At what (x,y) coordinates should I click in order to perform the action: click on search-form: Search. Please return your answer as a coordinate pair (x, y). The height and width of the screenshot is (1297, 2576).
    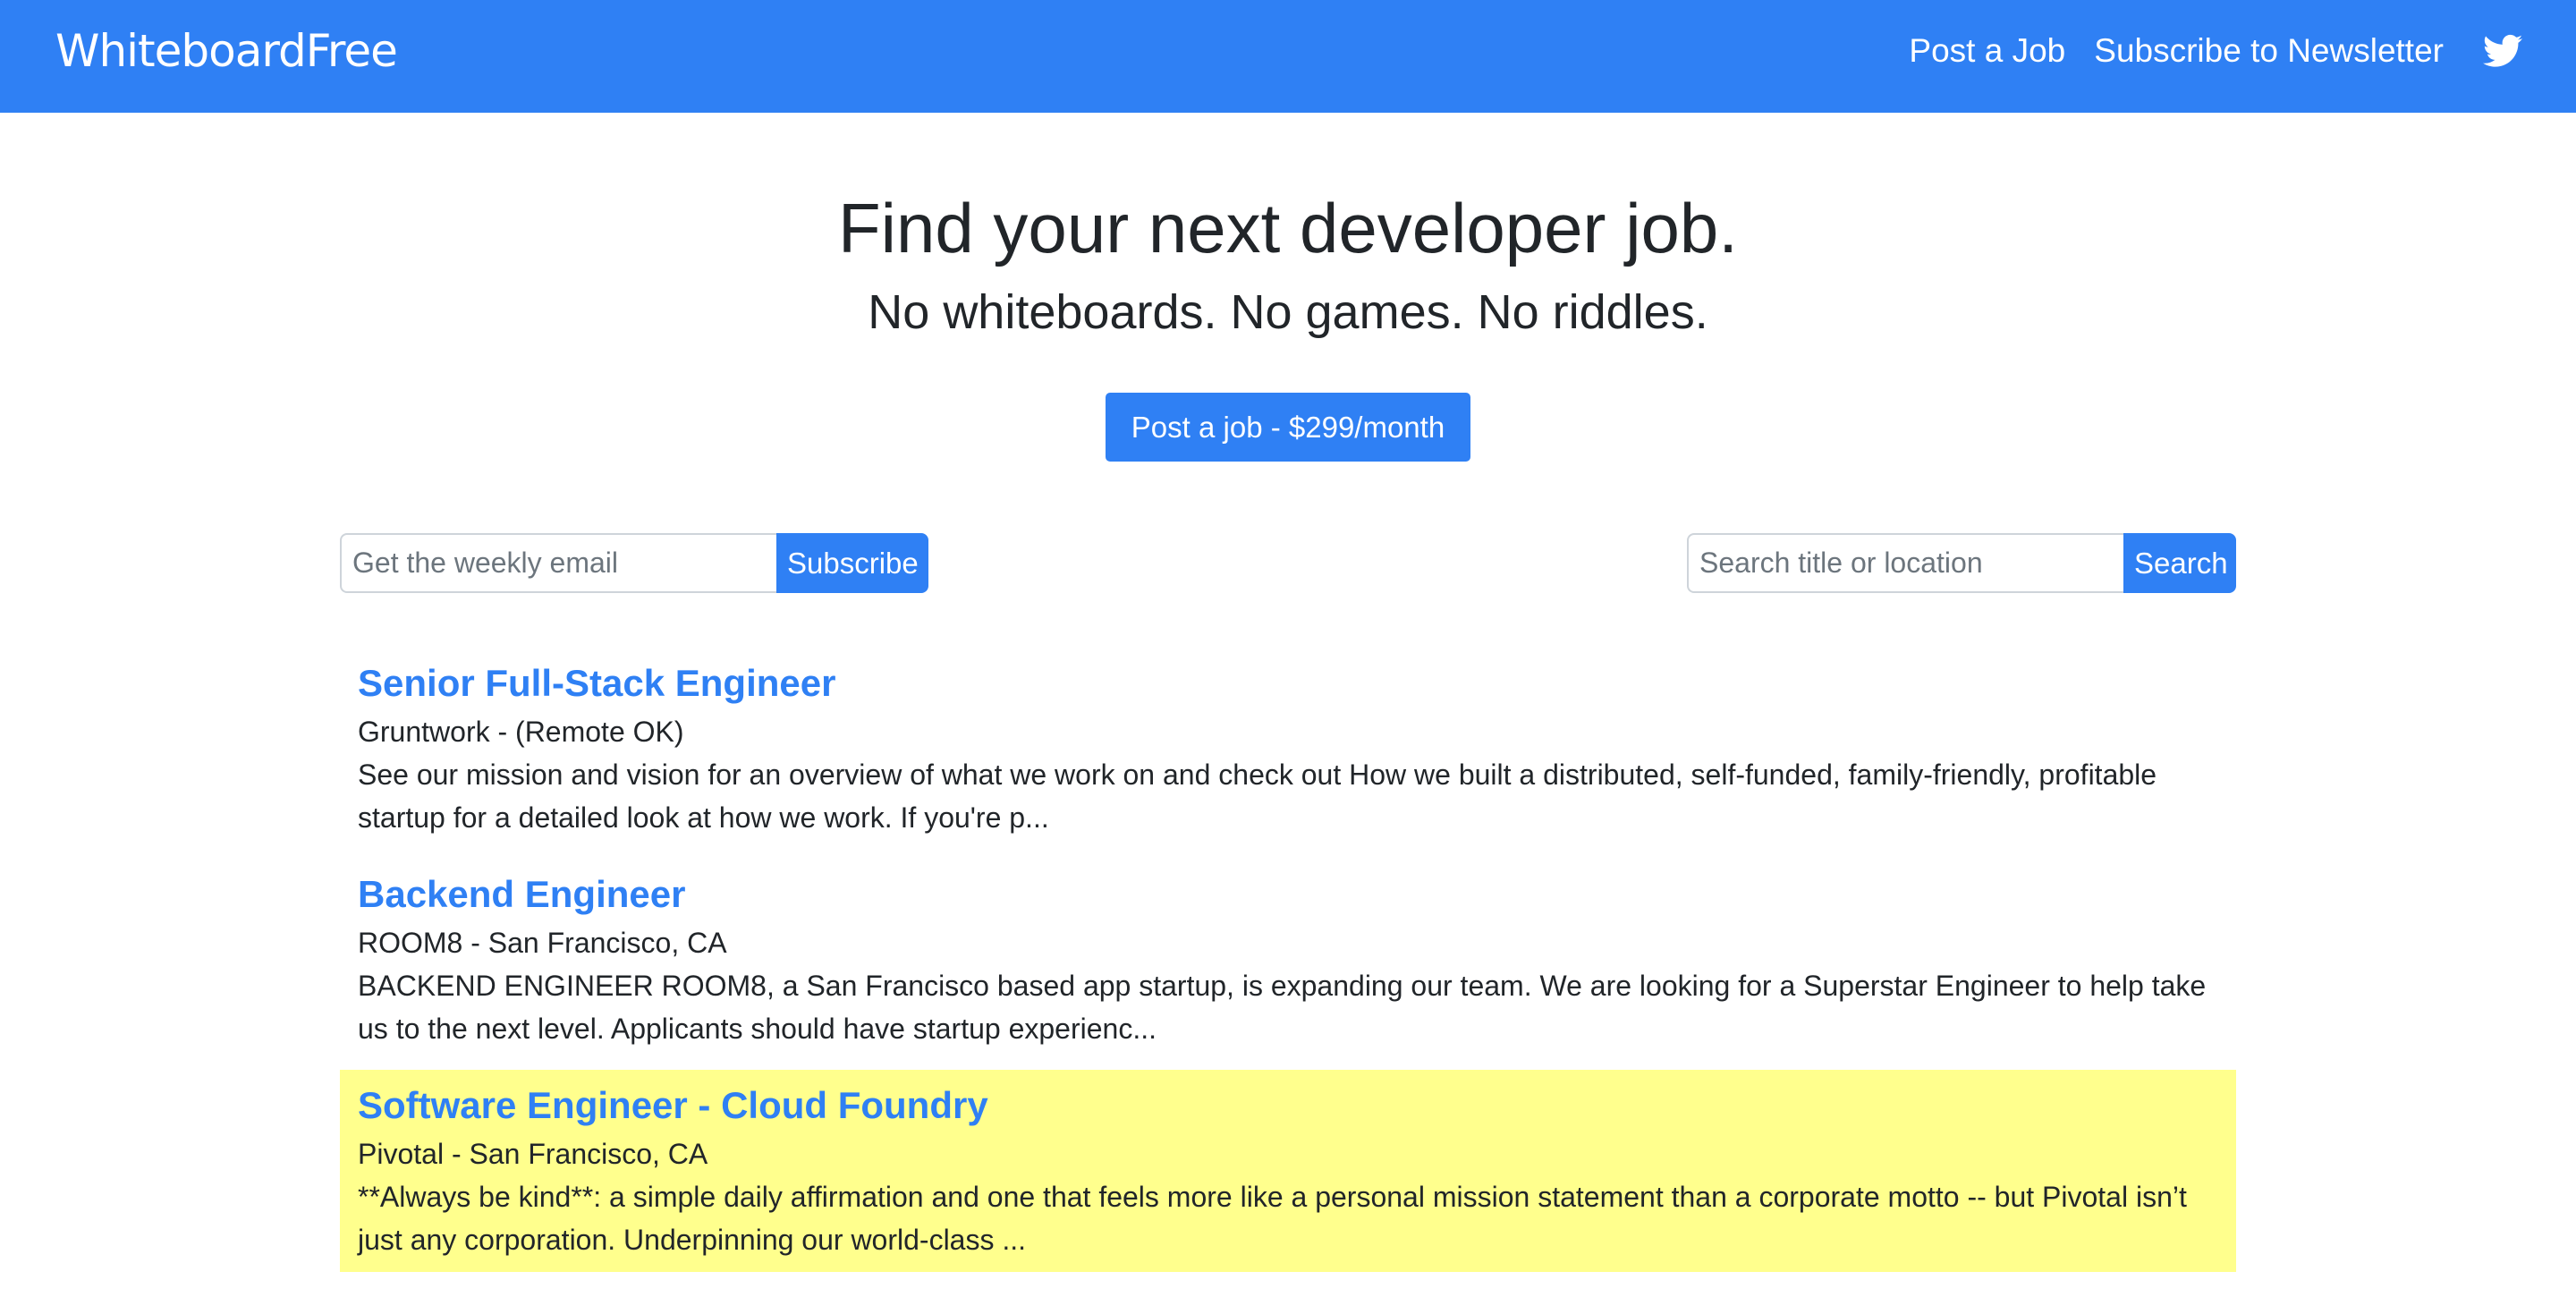
    Looking at the image, I should click on (1961, 563).